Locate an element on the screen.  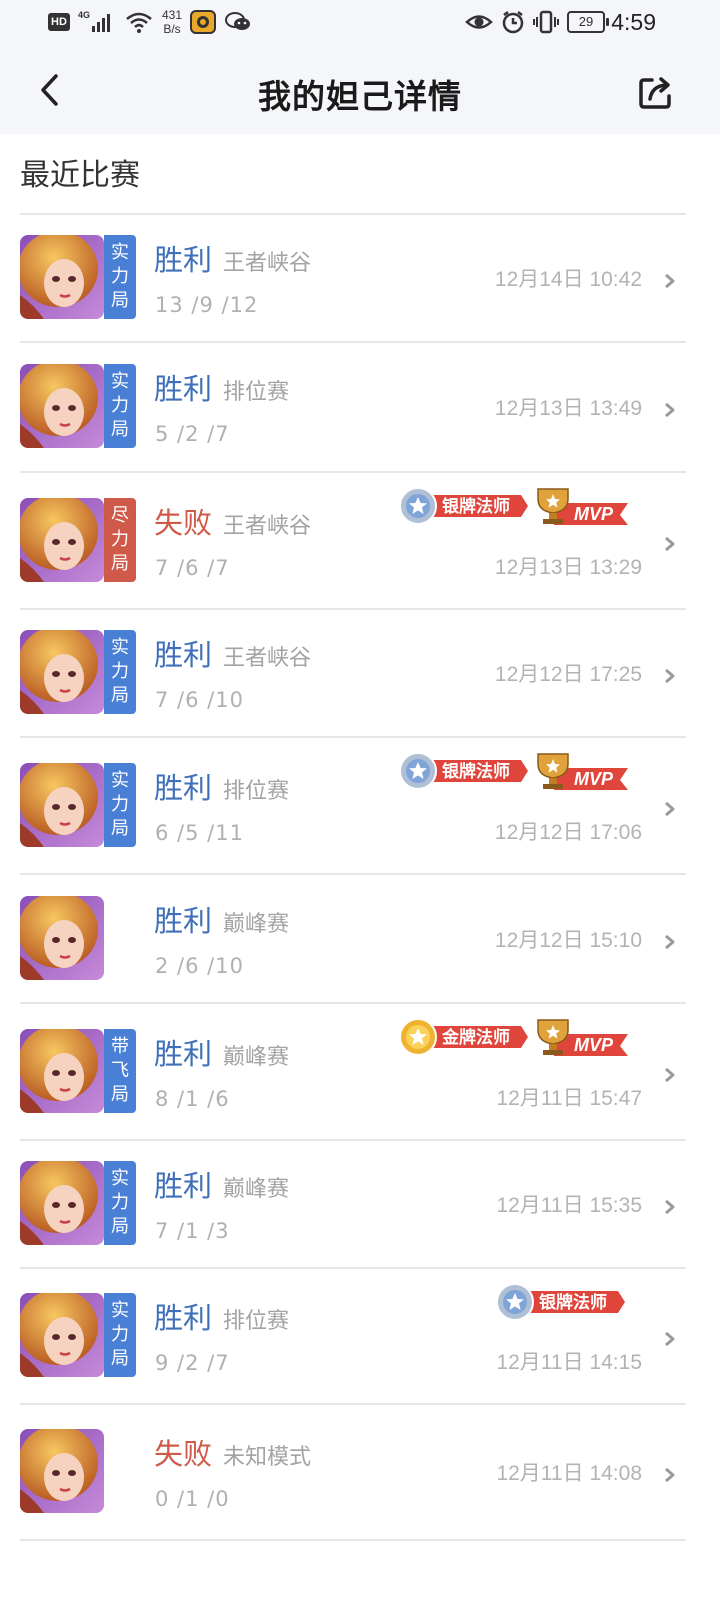
medal-label: 金牌法师 is located at coordinates (475, 1037).